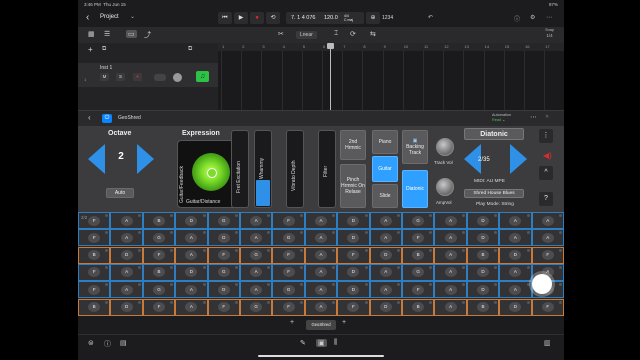 The width and height of the screenshot is (640, 360). Describe the element at coordinates (132, 16) in the screenshot. I see `chevron-down-icon: ⌄` at that location.